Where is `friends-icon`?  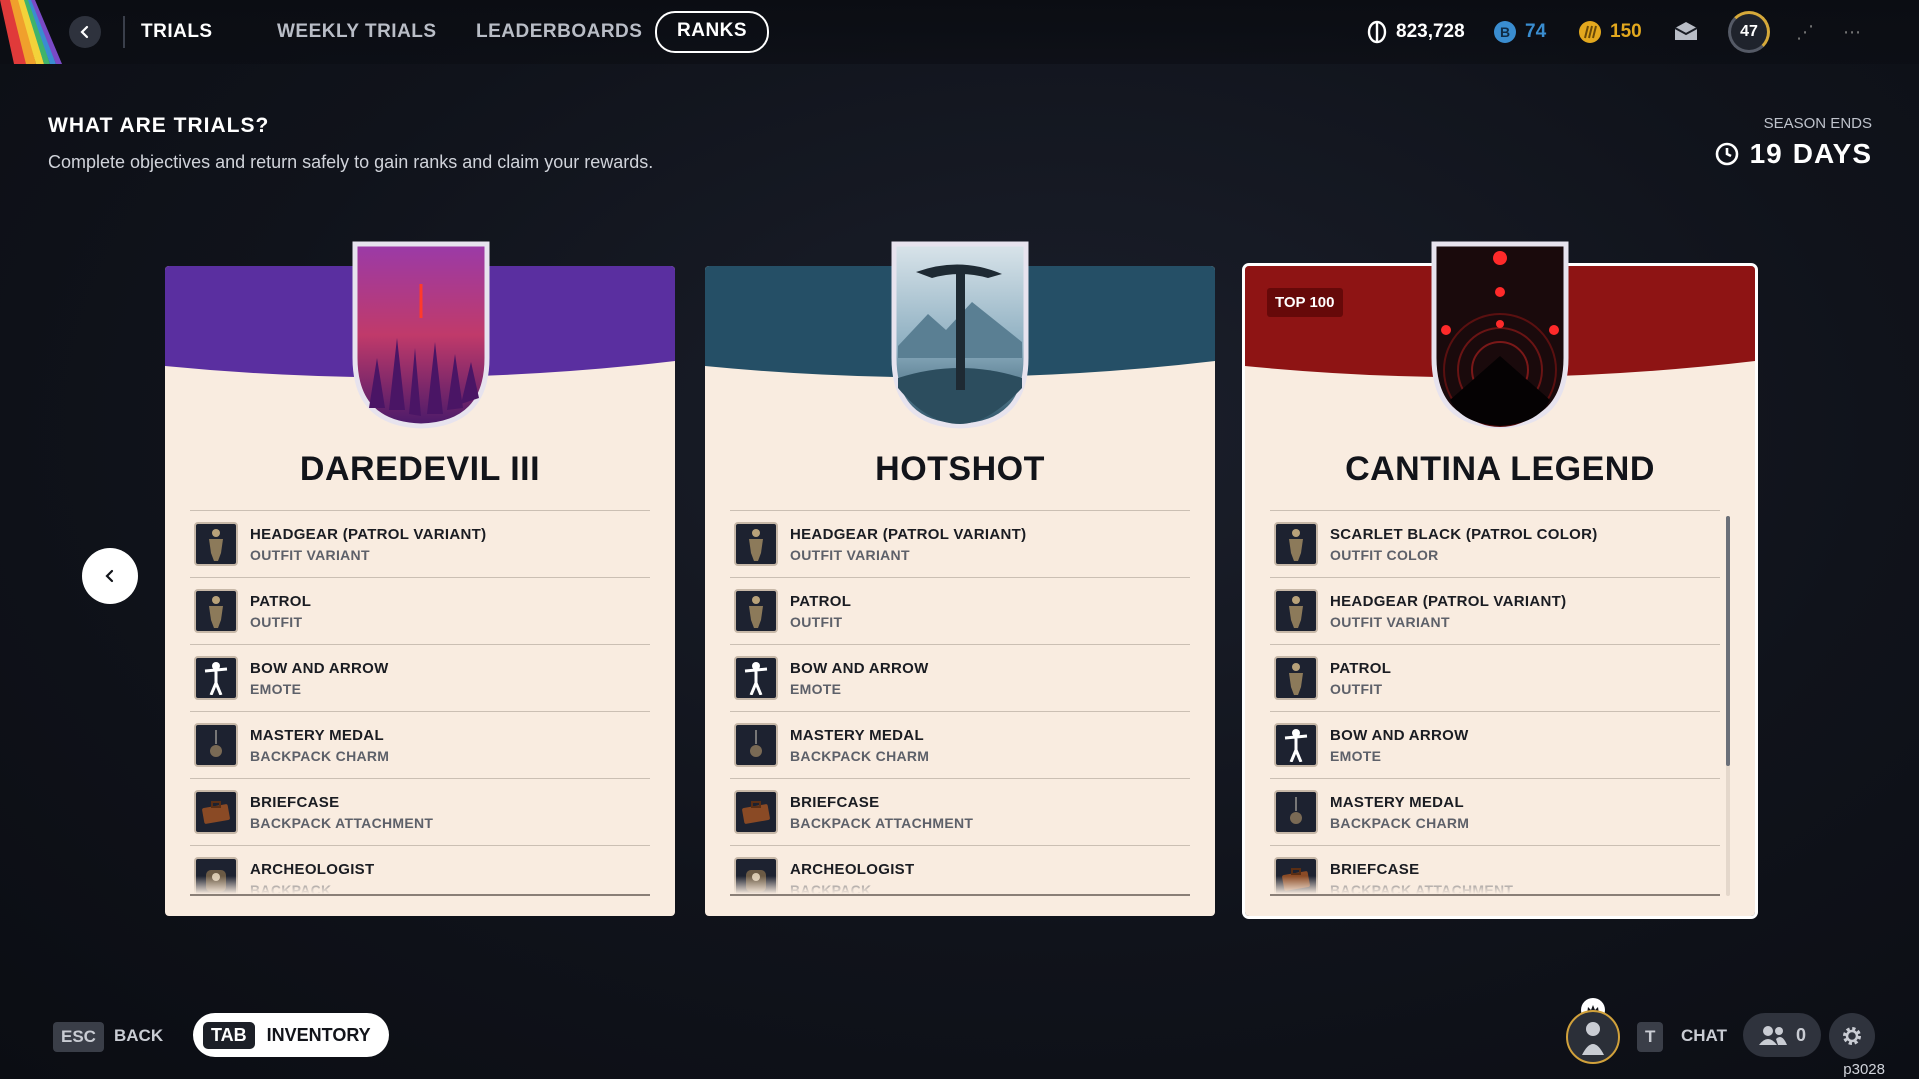
friends-icon is located at coordinates (1772, 1035).